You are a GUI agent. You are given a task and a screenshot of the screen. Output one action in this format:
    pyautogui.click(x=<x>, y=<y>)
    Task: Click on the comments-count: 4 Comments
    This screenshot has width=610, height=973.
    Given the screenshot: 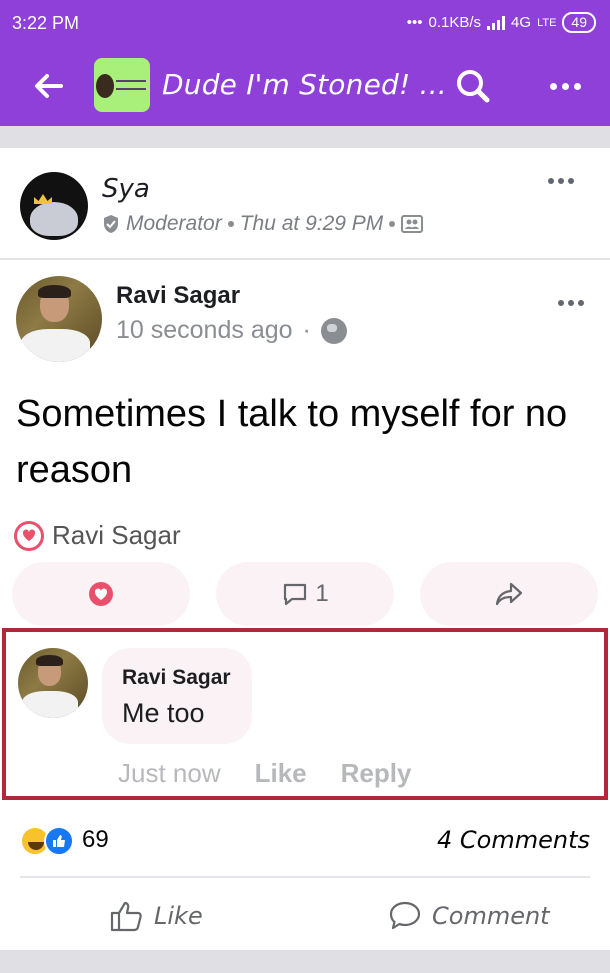 What is the action you would take?
    pyautogui.click(x=513, y=840)
    